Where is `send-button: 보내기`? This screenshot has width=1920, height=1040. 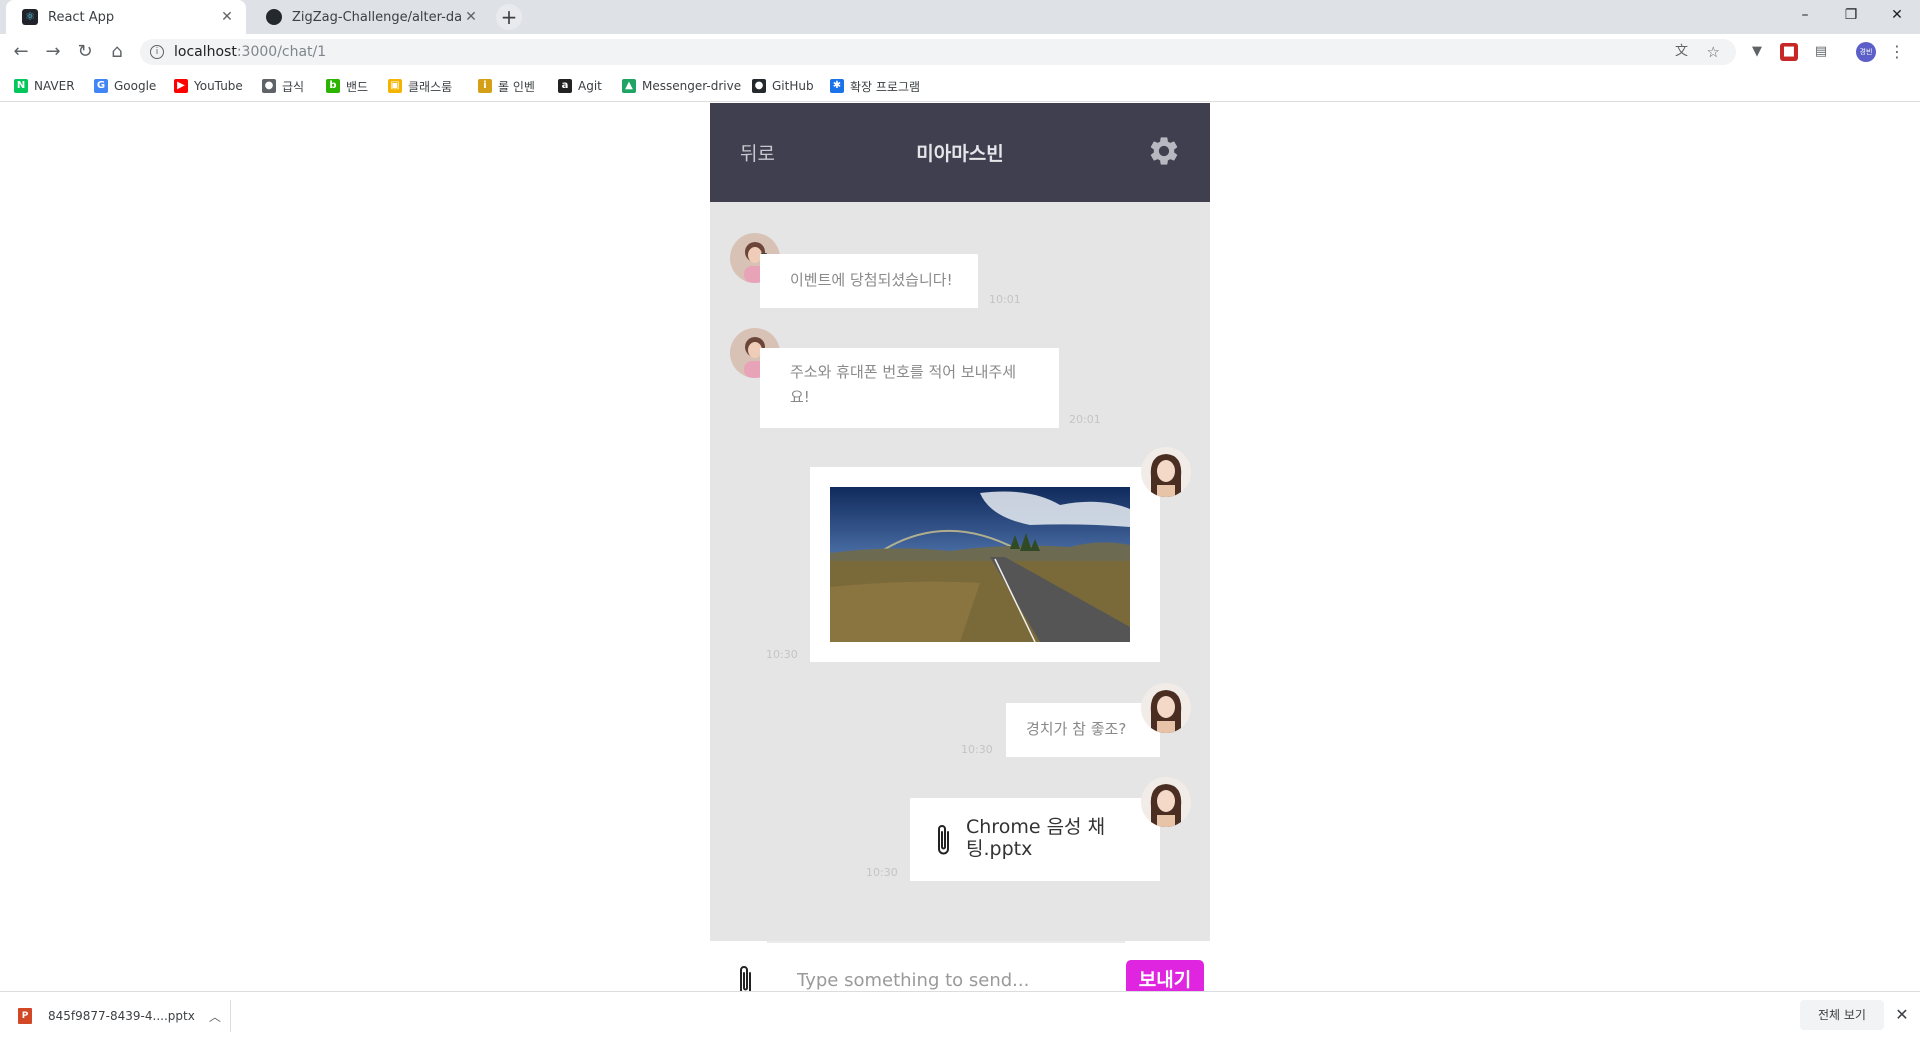 send-button: 보내기 is located at coordinates (1165, 975).